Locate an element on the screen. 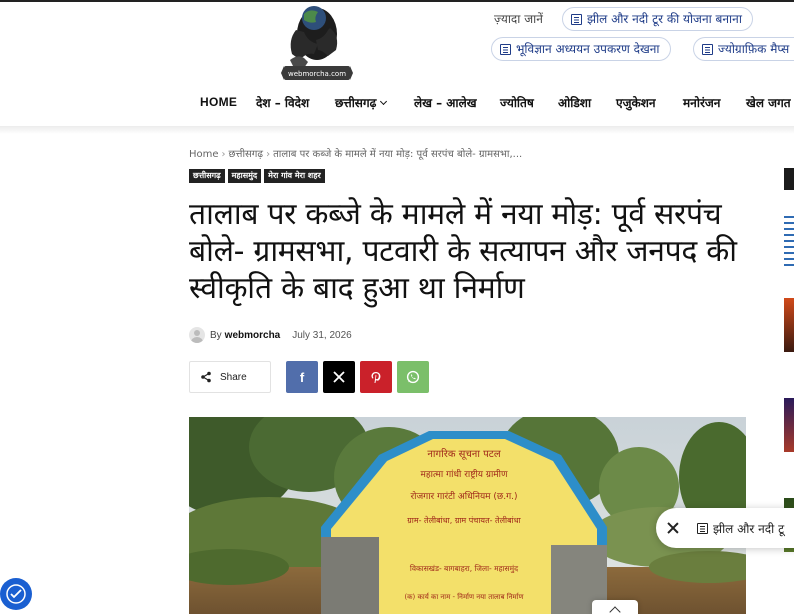  nav-item-label: छत्तीसगढ़ is located at coordinates (356, 103).